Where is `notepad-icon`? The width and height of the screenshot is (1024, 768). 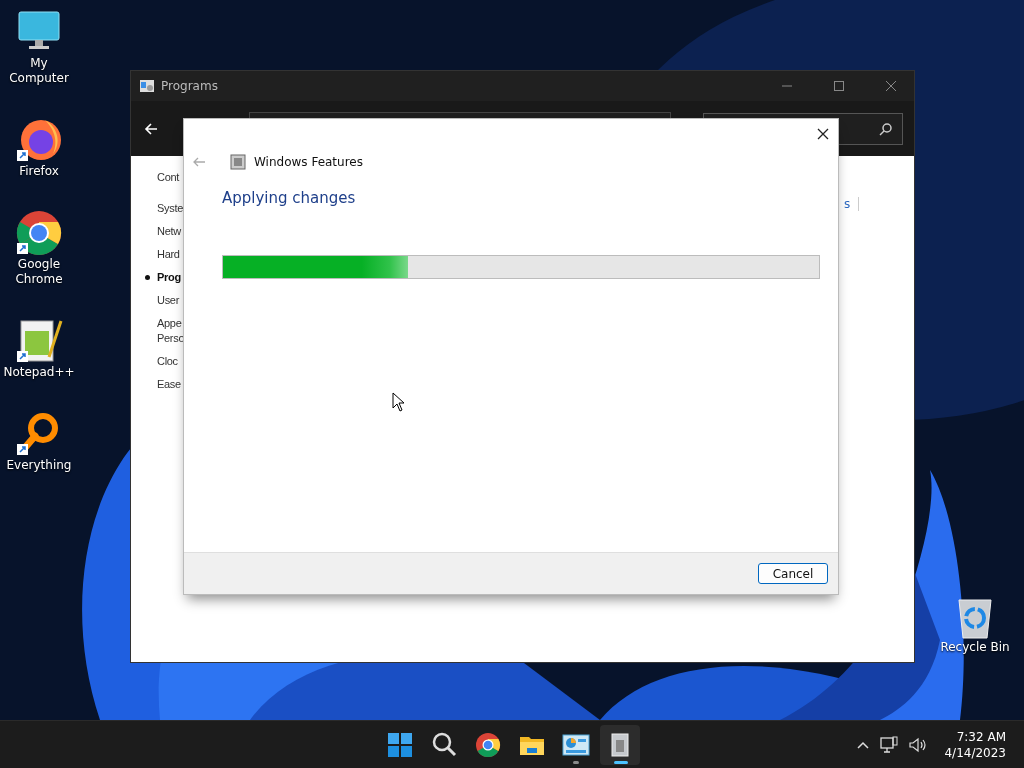
notepad-icon is located at coordinates (39, 341).